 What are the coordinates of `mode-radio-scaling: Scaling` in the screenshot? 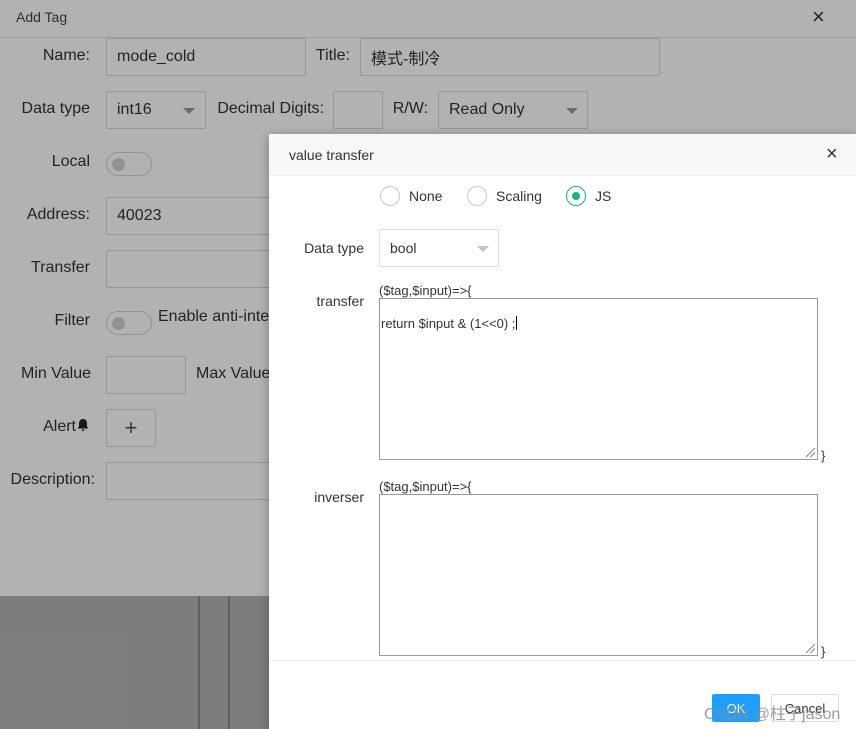 It's located at (504, 196).